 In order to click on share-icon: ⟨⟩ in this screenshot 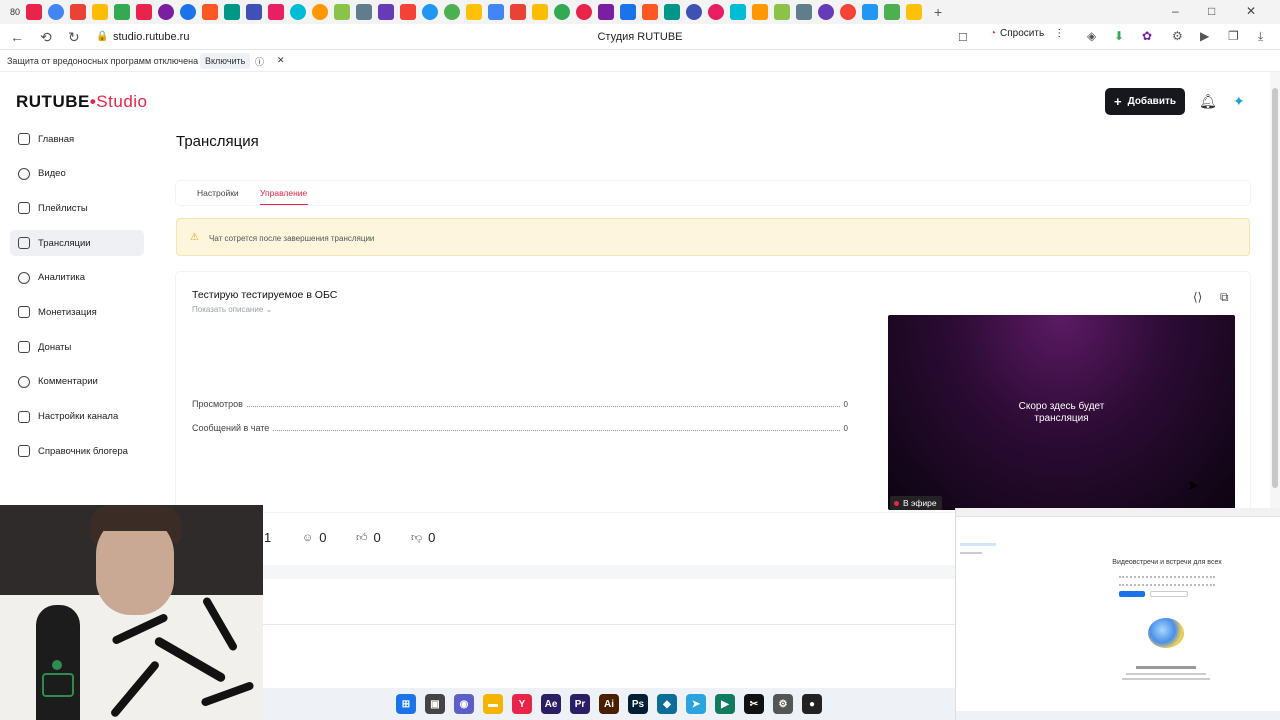, I will do `click(1197, 297)`.